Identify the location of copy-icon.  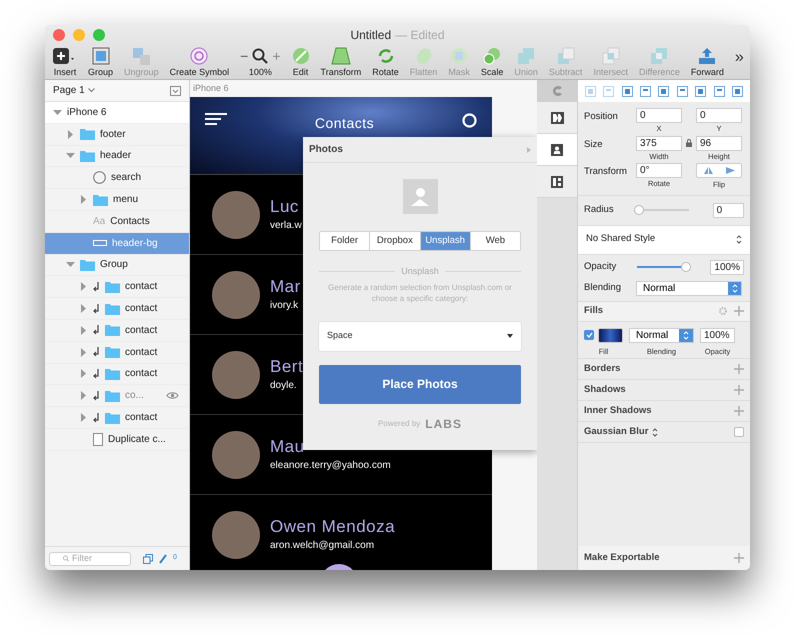
(148, 559).